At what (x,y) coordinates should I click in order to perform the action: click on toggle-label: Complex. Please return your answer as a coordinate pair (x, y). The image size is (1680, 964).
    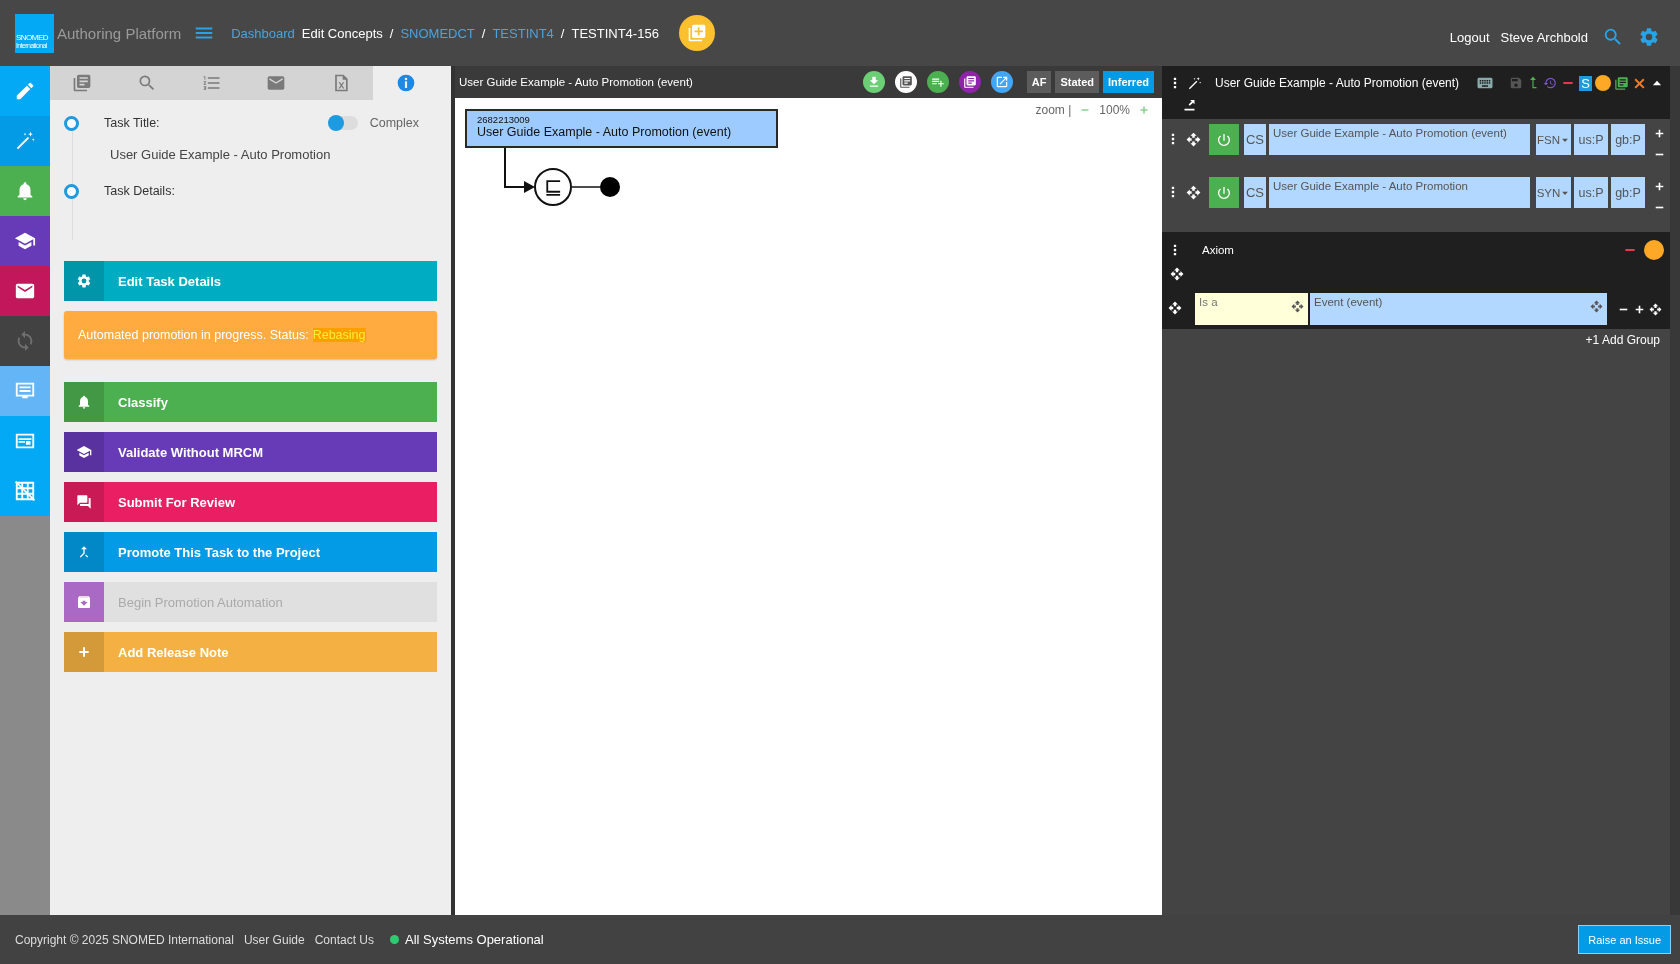
    Looking at the image, I should click on (394, 123).